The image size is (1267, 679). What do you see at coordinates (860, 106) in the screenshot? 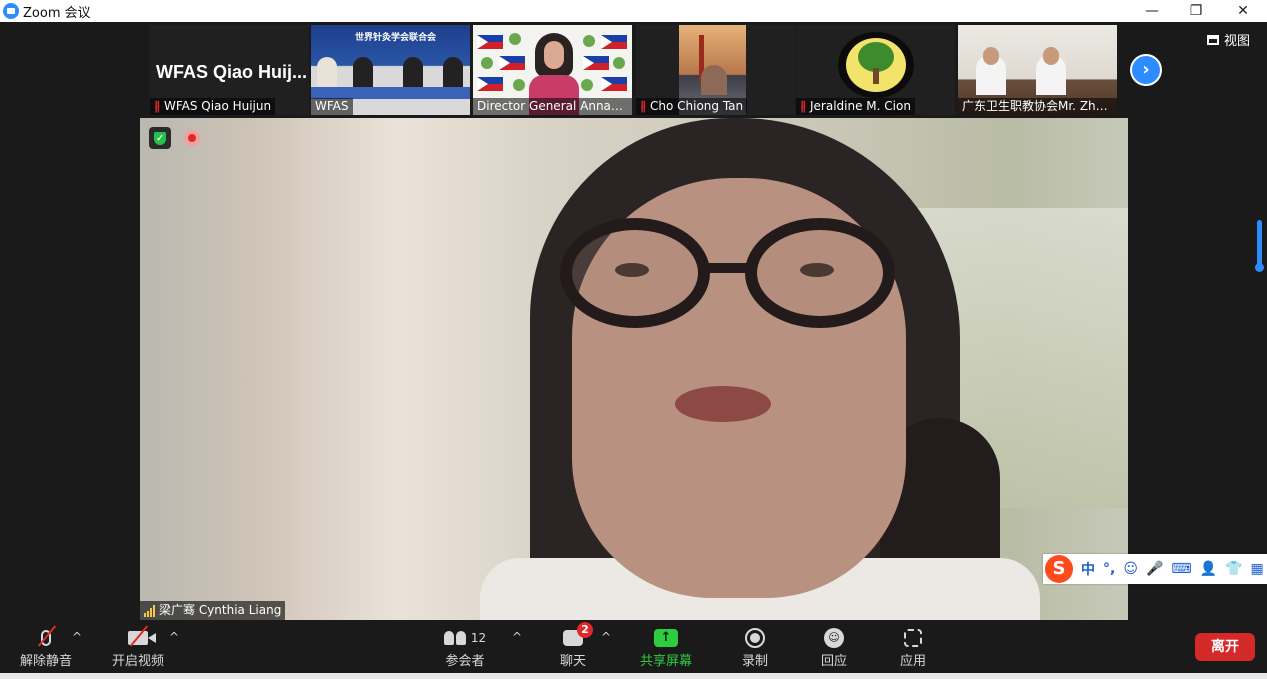
I see `participant-name: Jeraldine M. Cion` at bounding box center [860, 106].